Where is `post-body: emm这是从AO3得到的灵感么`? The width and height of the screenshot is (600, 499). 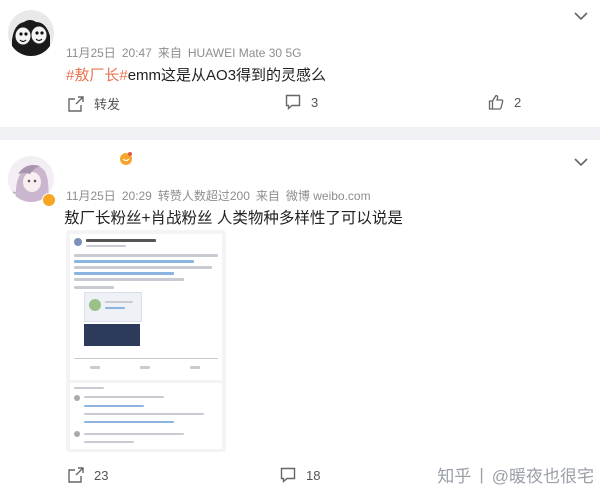
post-body: emm这是从AO3得到的灵感么 is located at coordinates (227, 75).